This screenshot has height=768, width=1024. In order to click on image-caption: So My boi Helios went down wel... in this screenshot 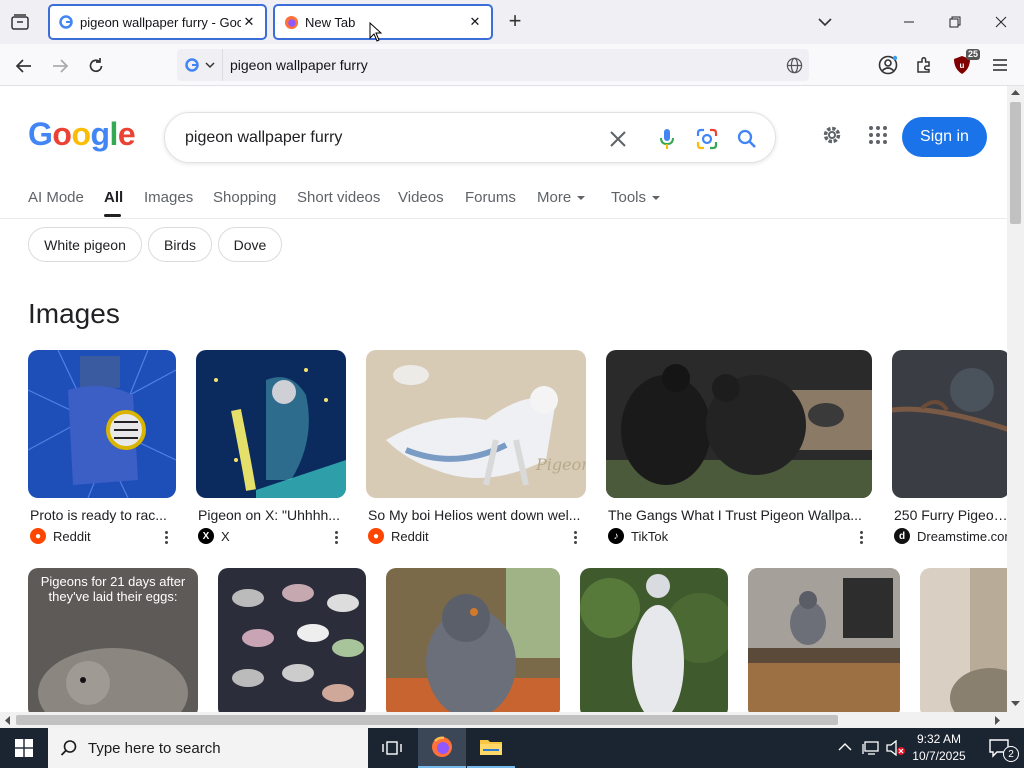, I will do `click(476, 515)`.